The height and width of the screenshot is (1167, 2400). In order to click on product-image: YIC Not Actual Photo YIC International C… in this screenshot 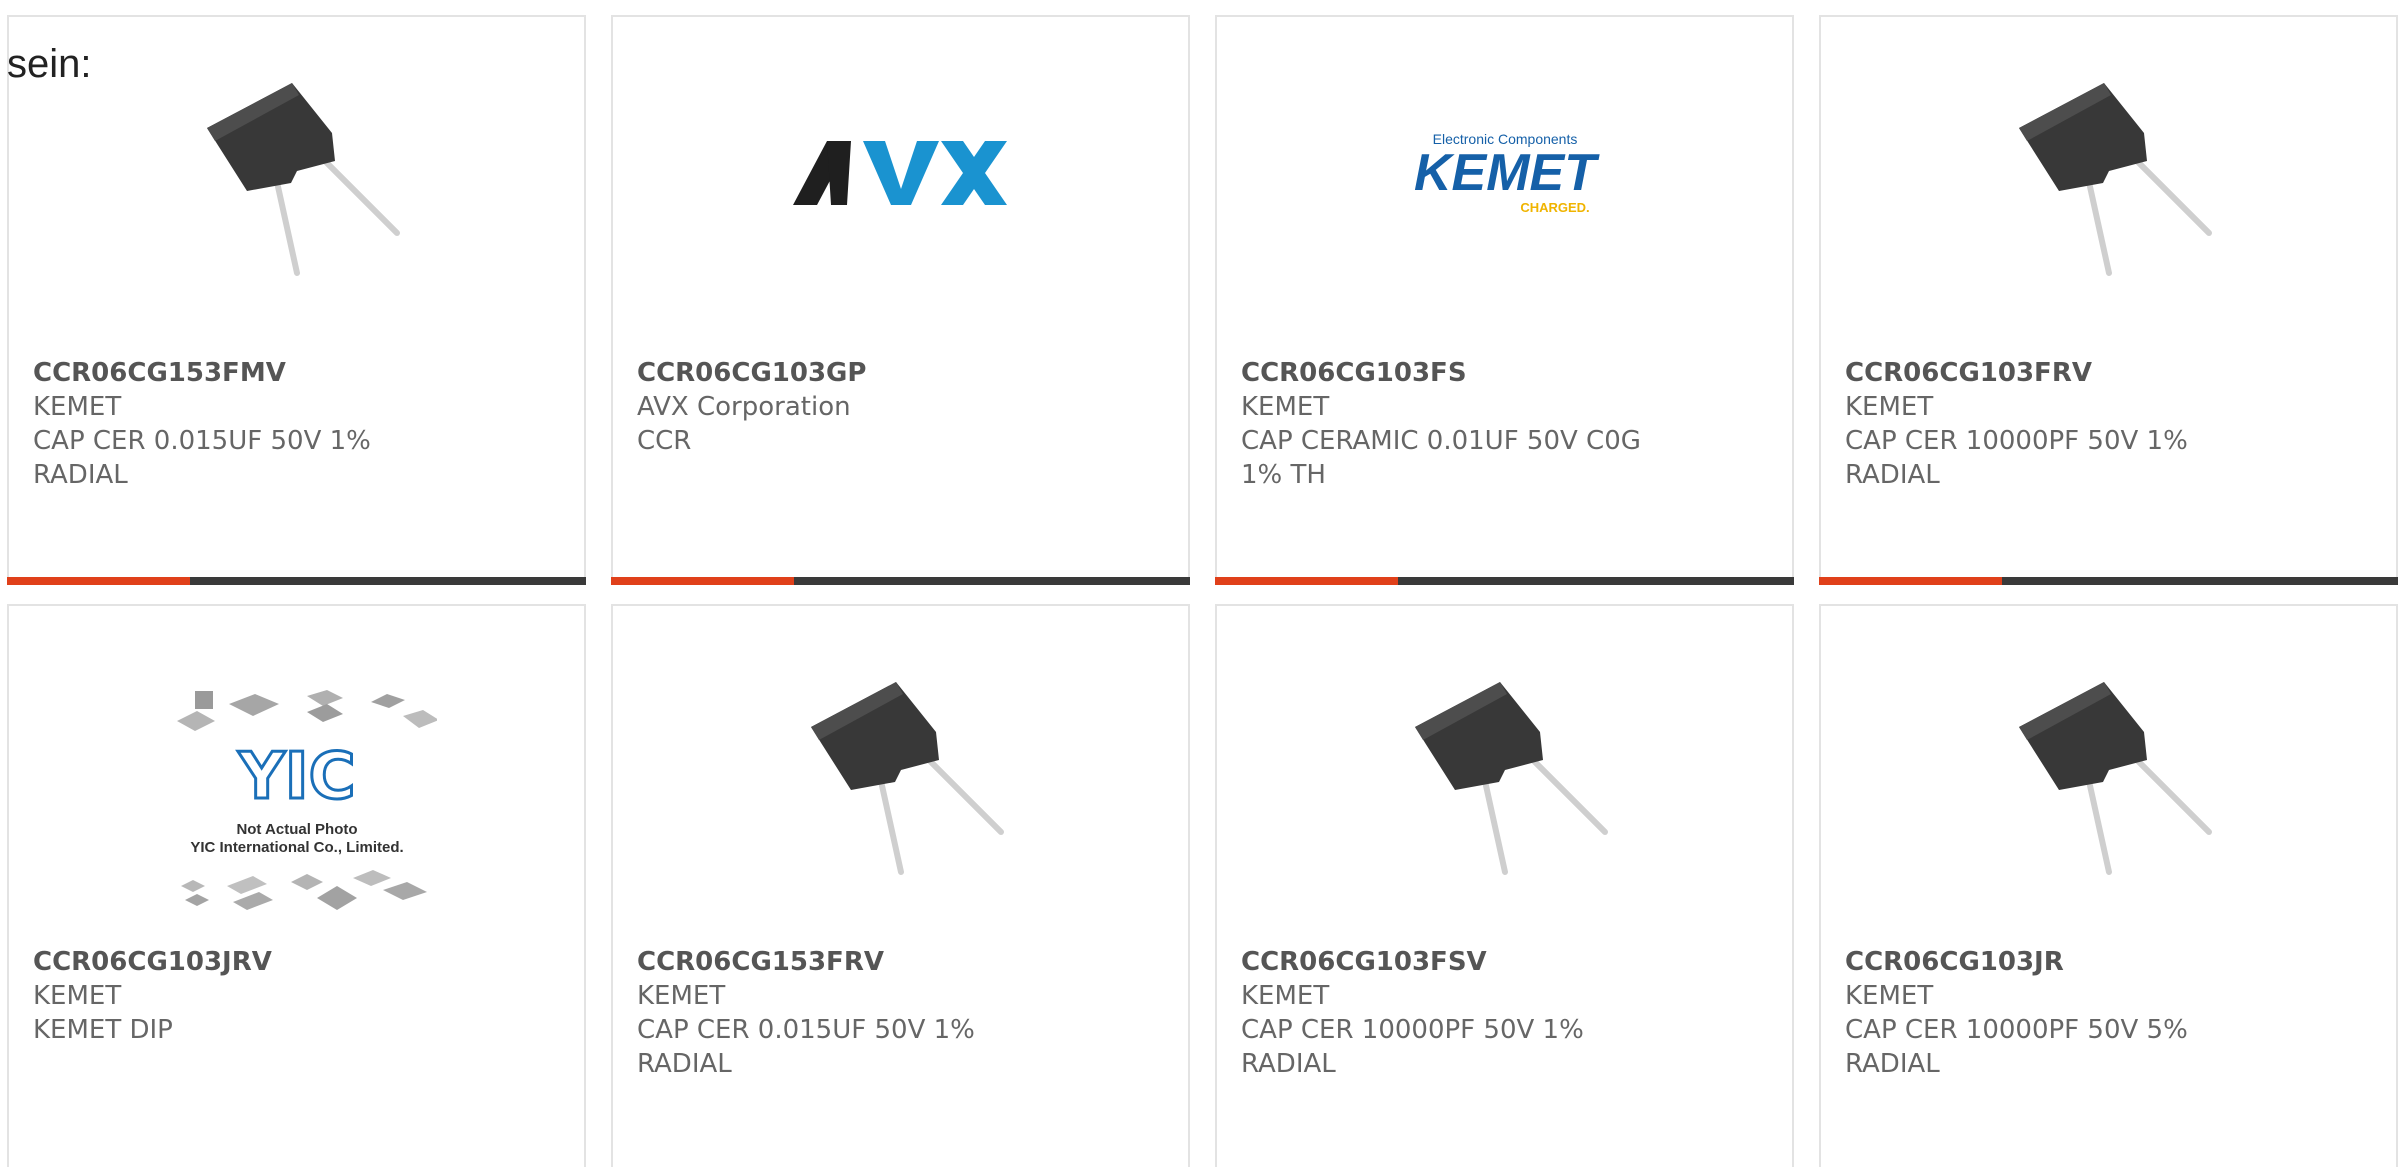, I will do `click(296, 806)`.